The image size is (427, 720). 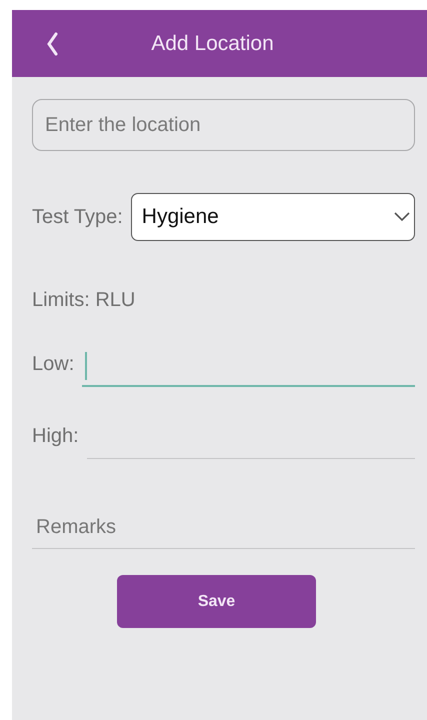 I want to click on save-button: Save, so click(x=216, y=601).